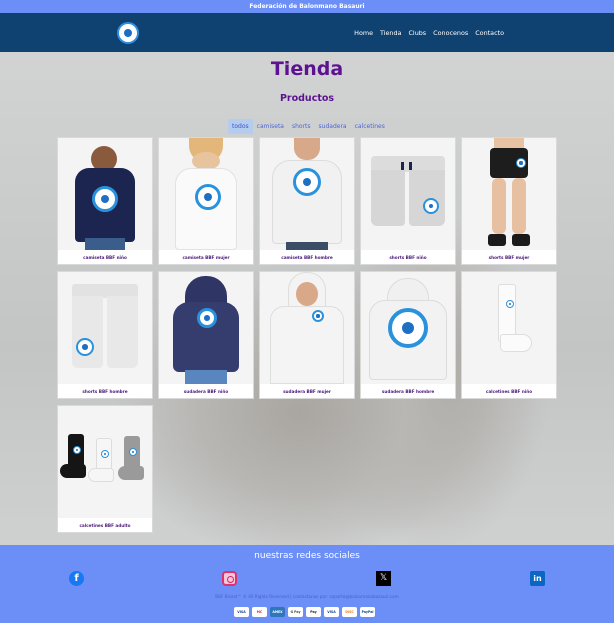  What do you see at coordinates (307, 556) in the screenshot?
I see `social-heading: nuestras redes sociales` at bounding box center [307, 556].